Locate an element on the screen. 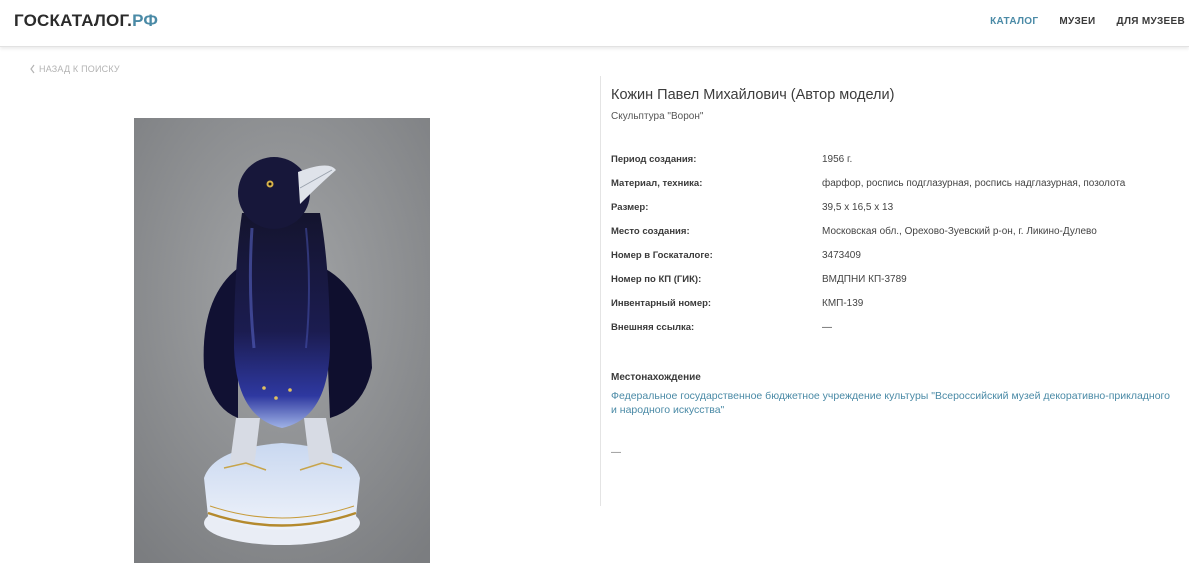 This screenshot has height=571, width=1189. property-value: 3473409 is located at coordinates (841, 255).